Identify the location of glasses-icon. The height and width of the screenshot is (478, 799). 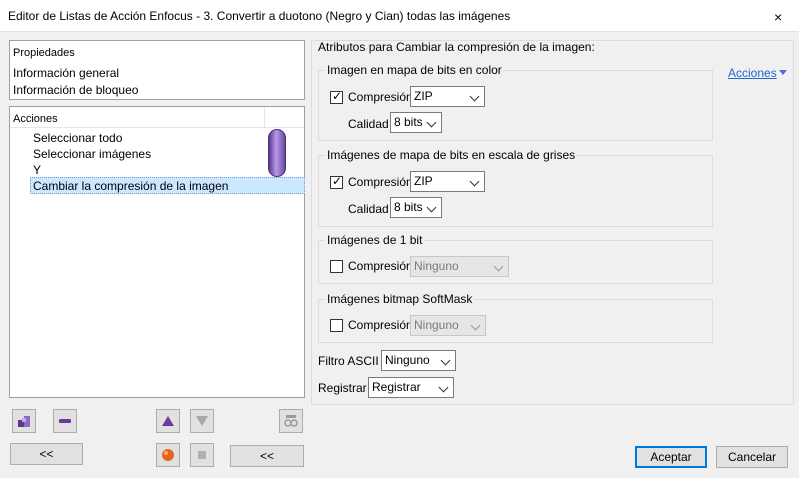
(291, 421).